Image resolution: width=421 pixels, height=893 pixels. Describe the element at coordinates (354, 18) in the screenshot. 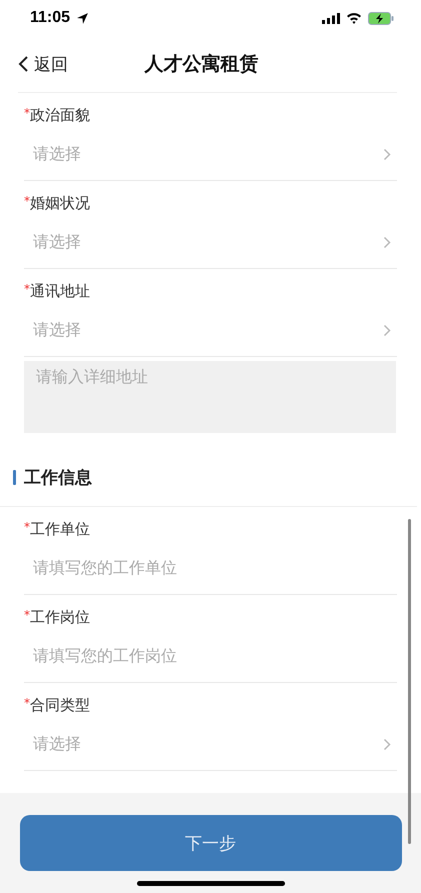

I see `wifi-icon` at that location.